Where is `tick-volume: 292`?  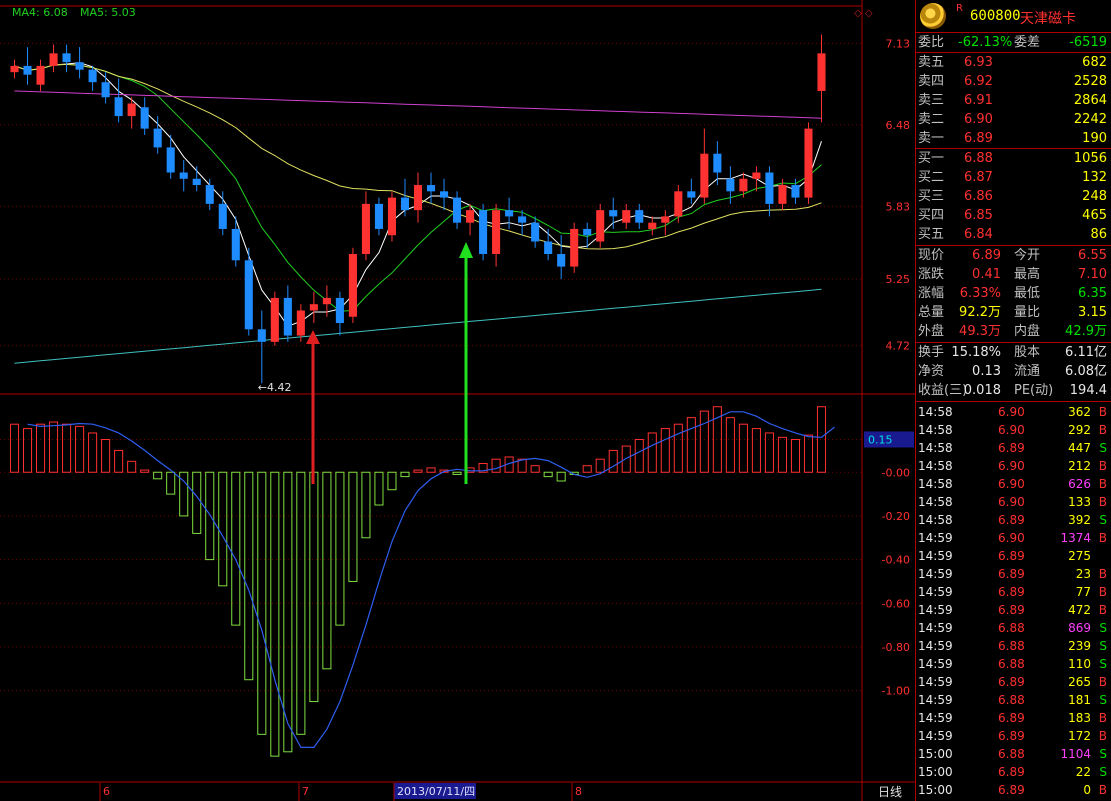
tick-volume: 292 is located at coordinates (1079, 430).